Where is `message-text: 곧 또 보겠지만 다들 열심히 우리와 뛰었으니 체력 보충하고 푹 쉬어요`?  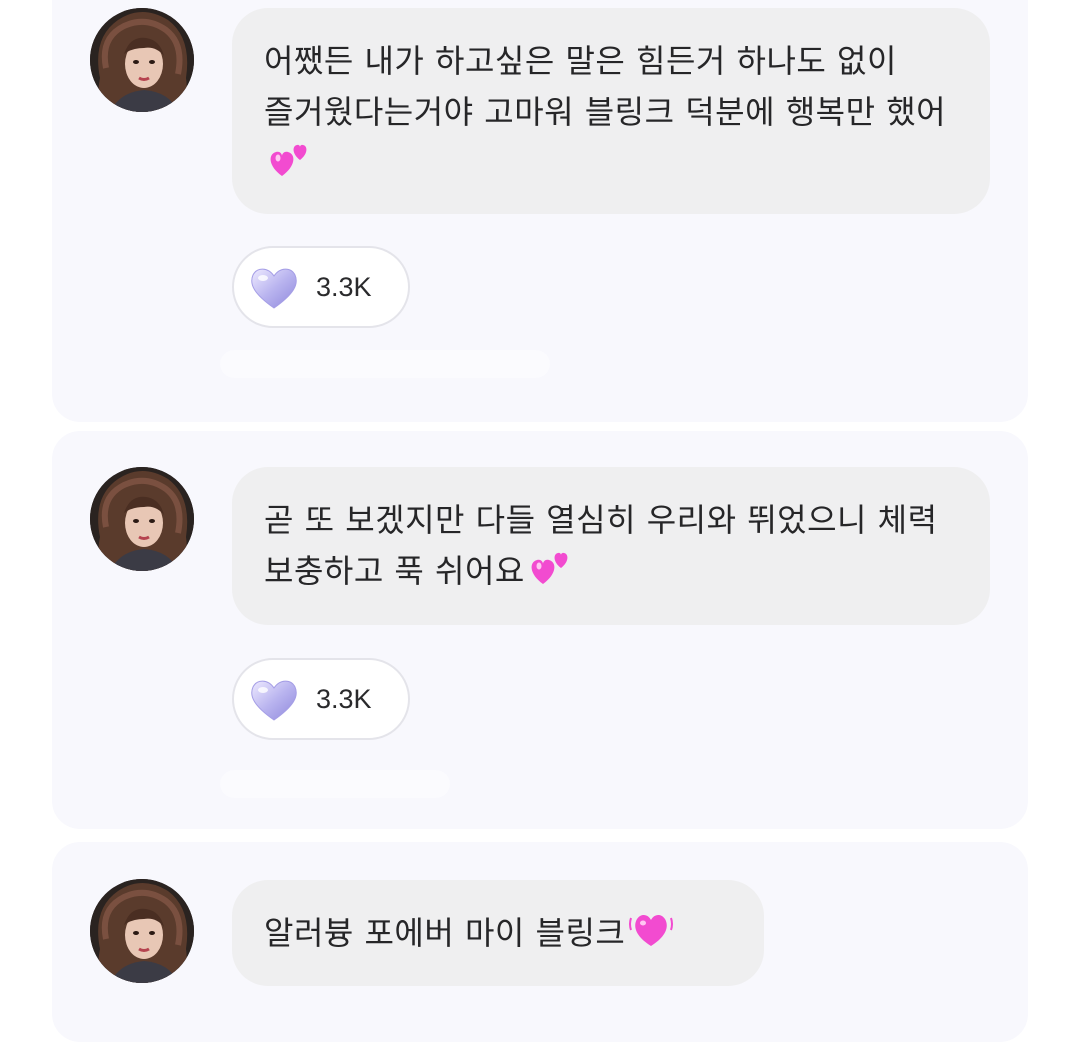 message-text: 곧 또 보겠지만 다들 열심히 우리와 뛰었으니 체력 보충하고 푹 쉬어요 is located at coordinates (601, 545).